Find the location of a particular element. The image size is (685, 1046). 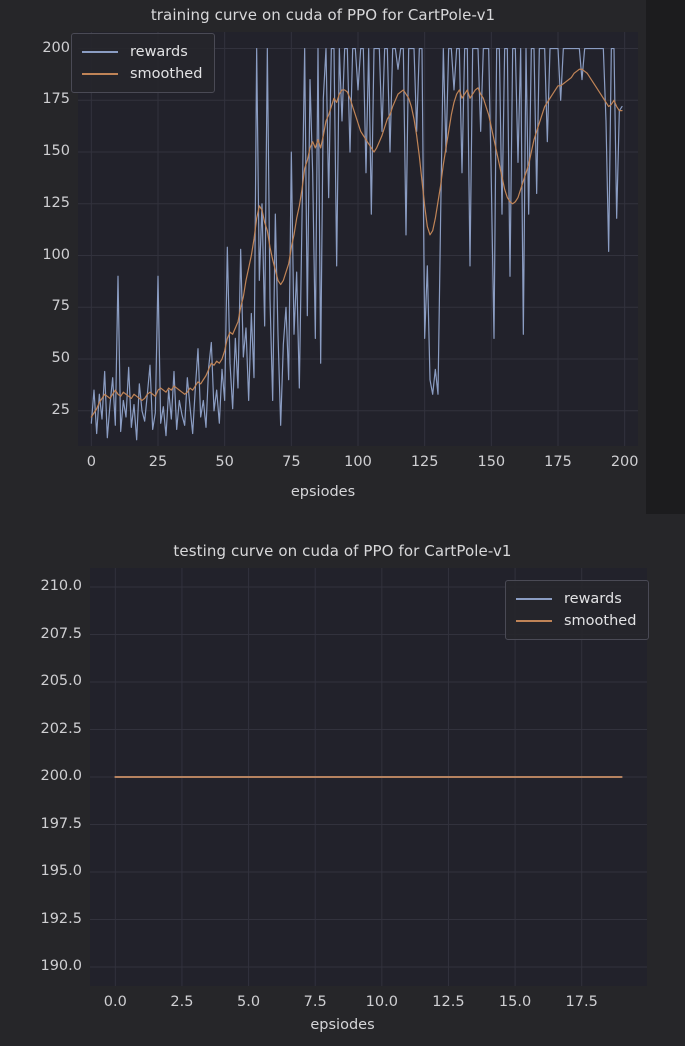

y-tick-label: 195.0 is located at coordinates (61, 871).